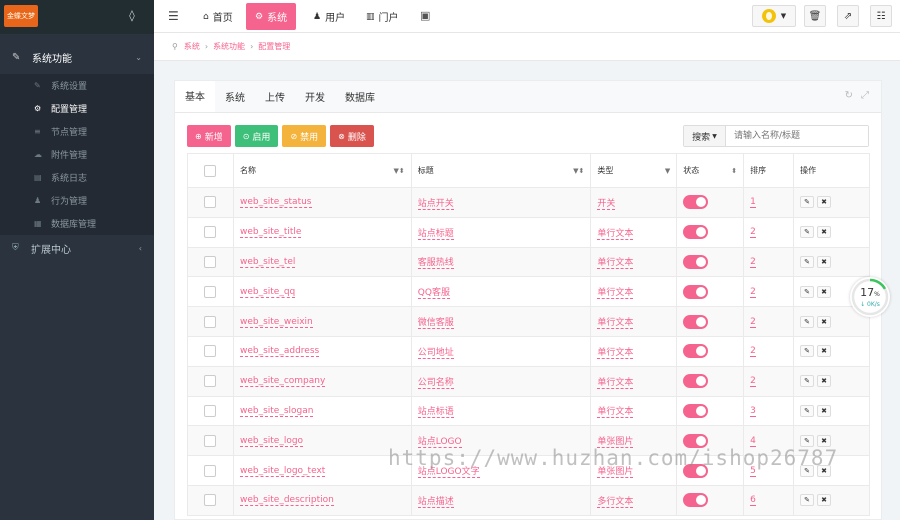 The height and width of the screenshot is (520, 900). I want to click on config-title-editable: 站点标语, so click(435, 413).